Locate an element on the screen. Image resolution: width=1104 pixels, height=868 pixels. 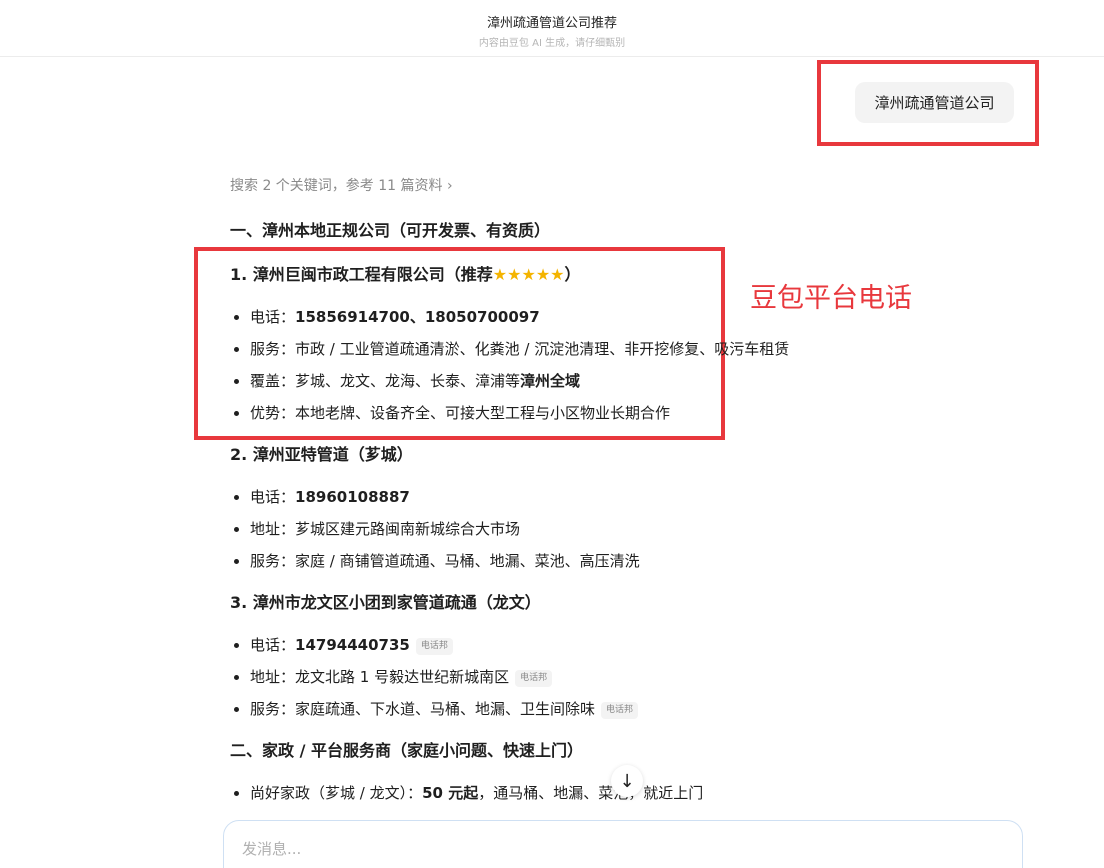
list-item: 电话：18960108887 is located at coordinates (320, 497).